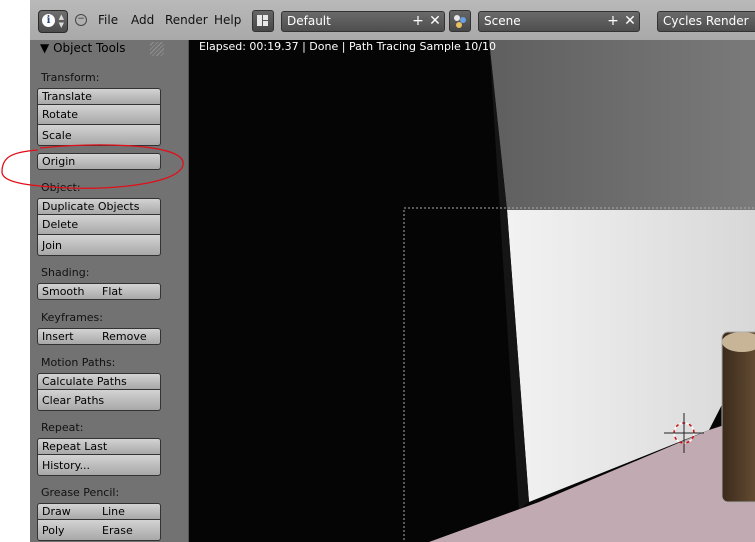 The width and height of the screenshot is (755, 542). What do you see at coordinates (68, 336) in the screenshot?
I see `insert-keyframe-button: Insert` at bounding box center [68, 336].